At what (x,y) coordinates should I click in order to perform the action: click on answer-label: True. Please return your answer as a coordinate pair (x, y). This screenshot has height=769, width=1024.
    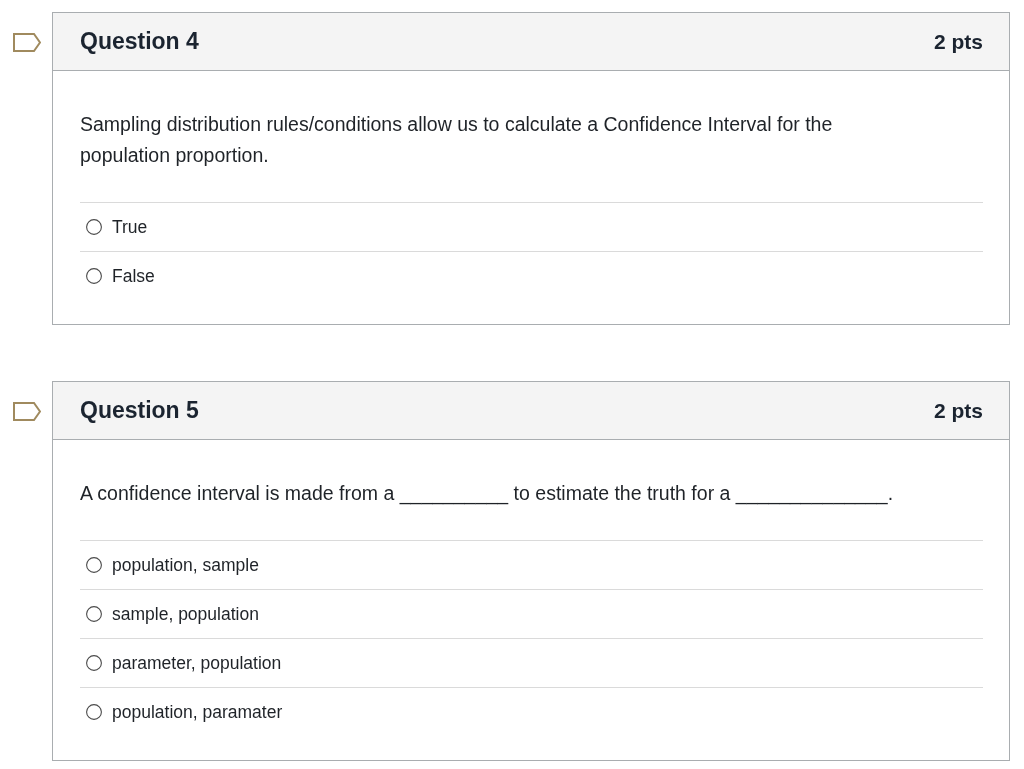
    Looking at the image, I should click on (130, 227).